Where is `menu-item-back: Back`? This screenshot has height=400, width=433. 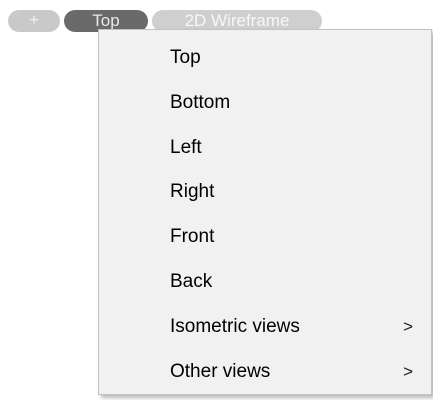
menu-item-back: Back is located at coordinates (265, 282).